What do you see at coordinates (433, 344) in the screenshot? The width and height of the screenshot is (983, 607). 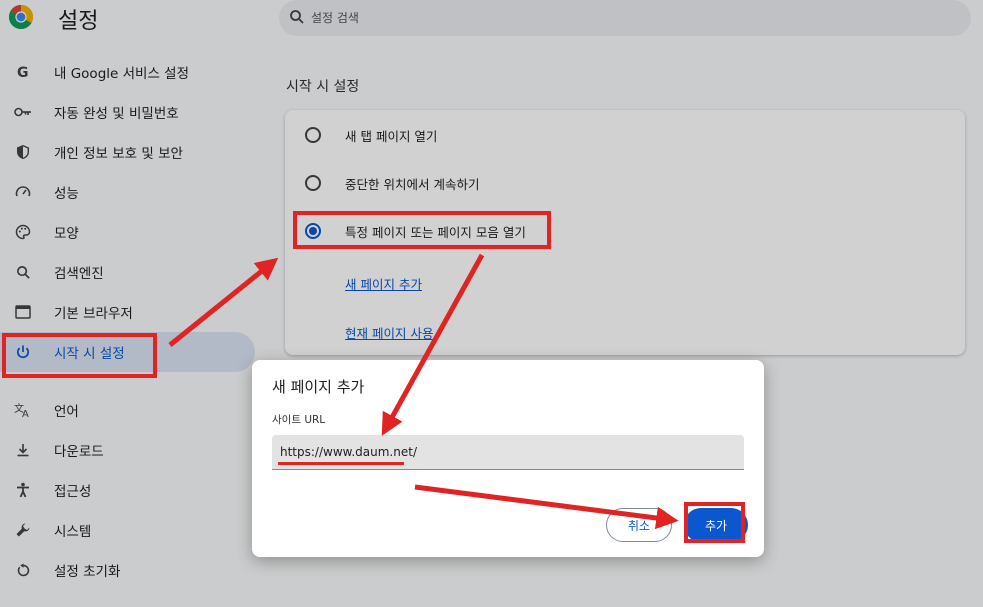 I see `arrow-to-url-field` at bounding box center [433, 344].